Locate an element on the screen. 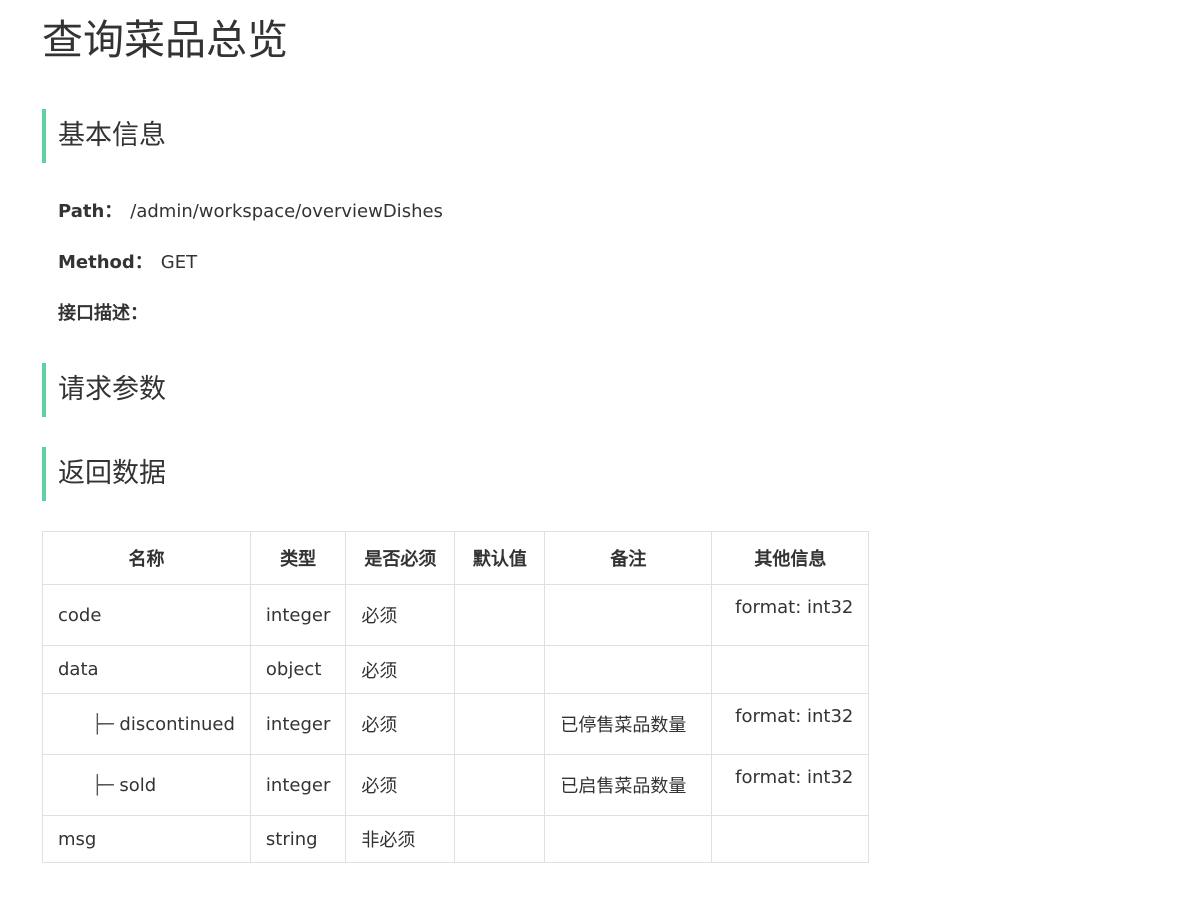 The height and width of the screenshot is (898, 1196). method-line: Method： GET is located at coordinates (127, 263).